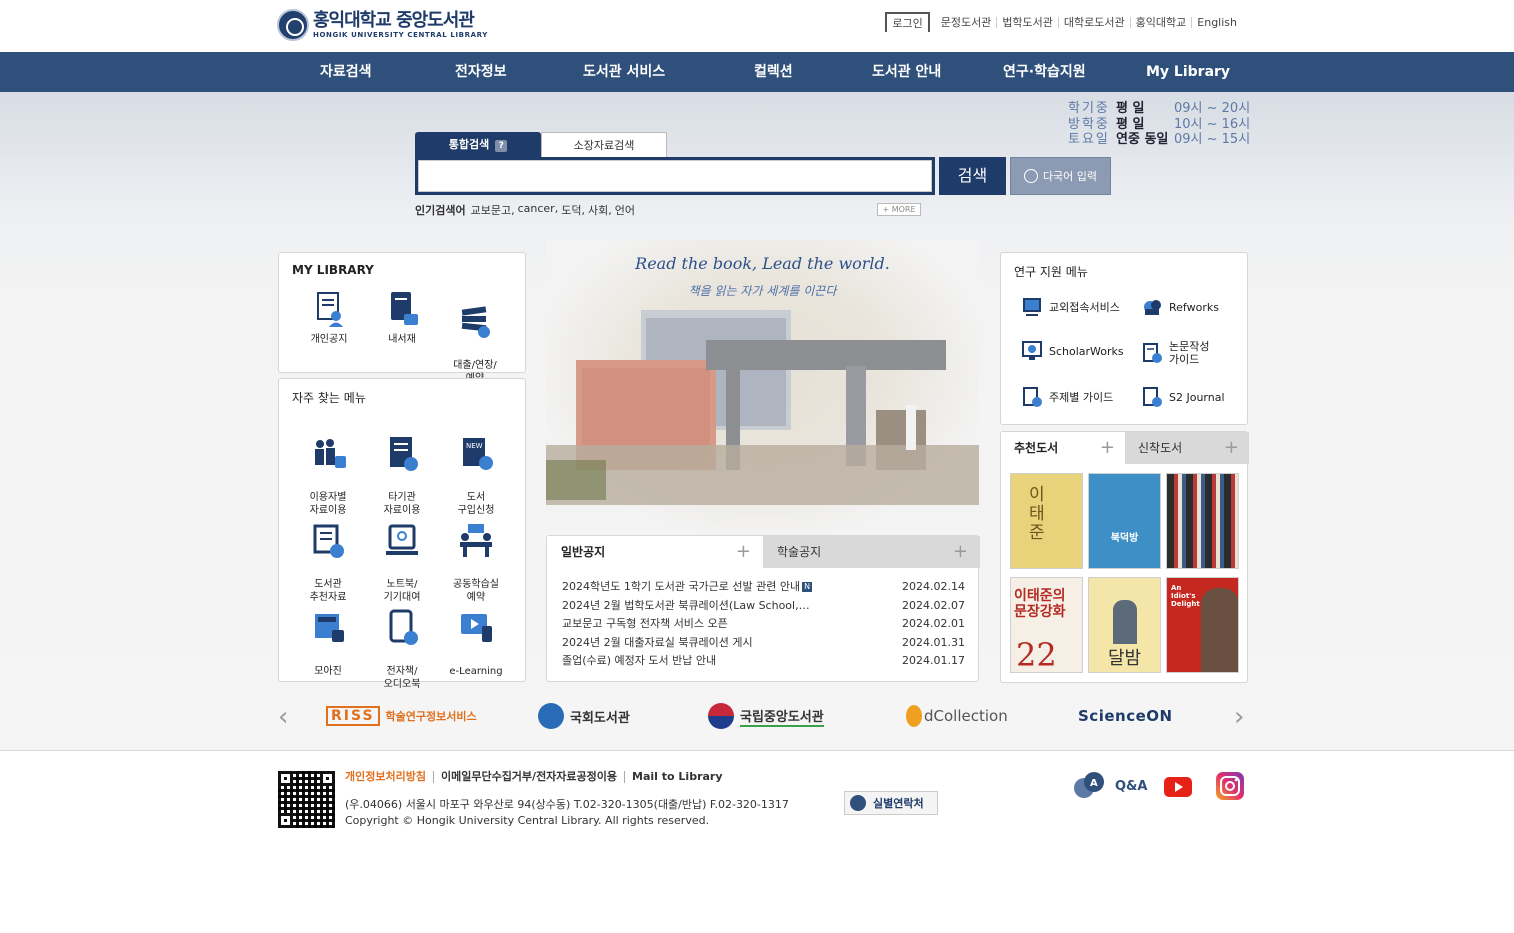  I want to click on menu-library-recommended: 도서관 추천자료, so click(328, 556).